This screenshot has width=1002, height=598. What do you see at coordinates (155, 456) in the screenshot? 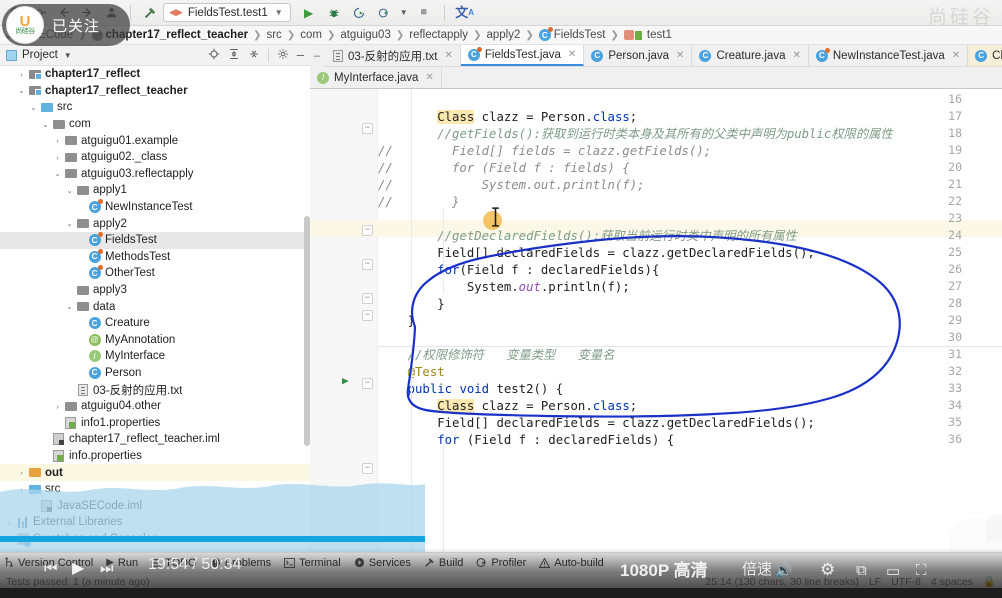
I see `tree-node-info-properties: info.properties` at bounding box center [155, 456].